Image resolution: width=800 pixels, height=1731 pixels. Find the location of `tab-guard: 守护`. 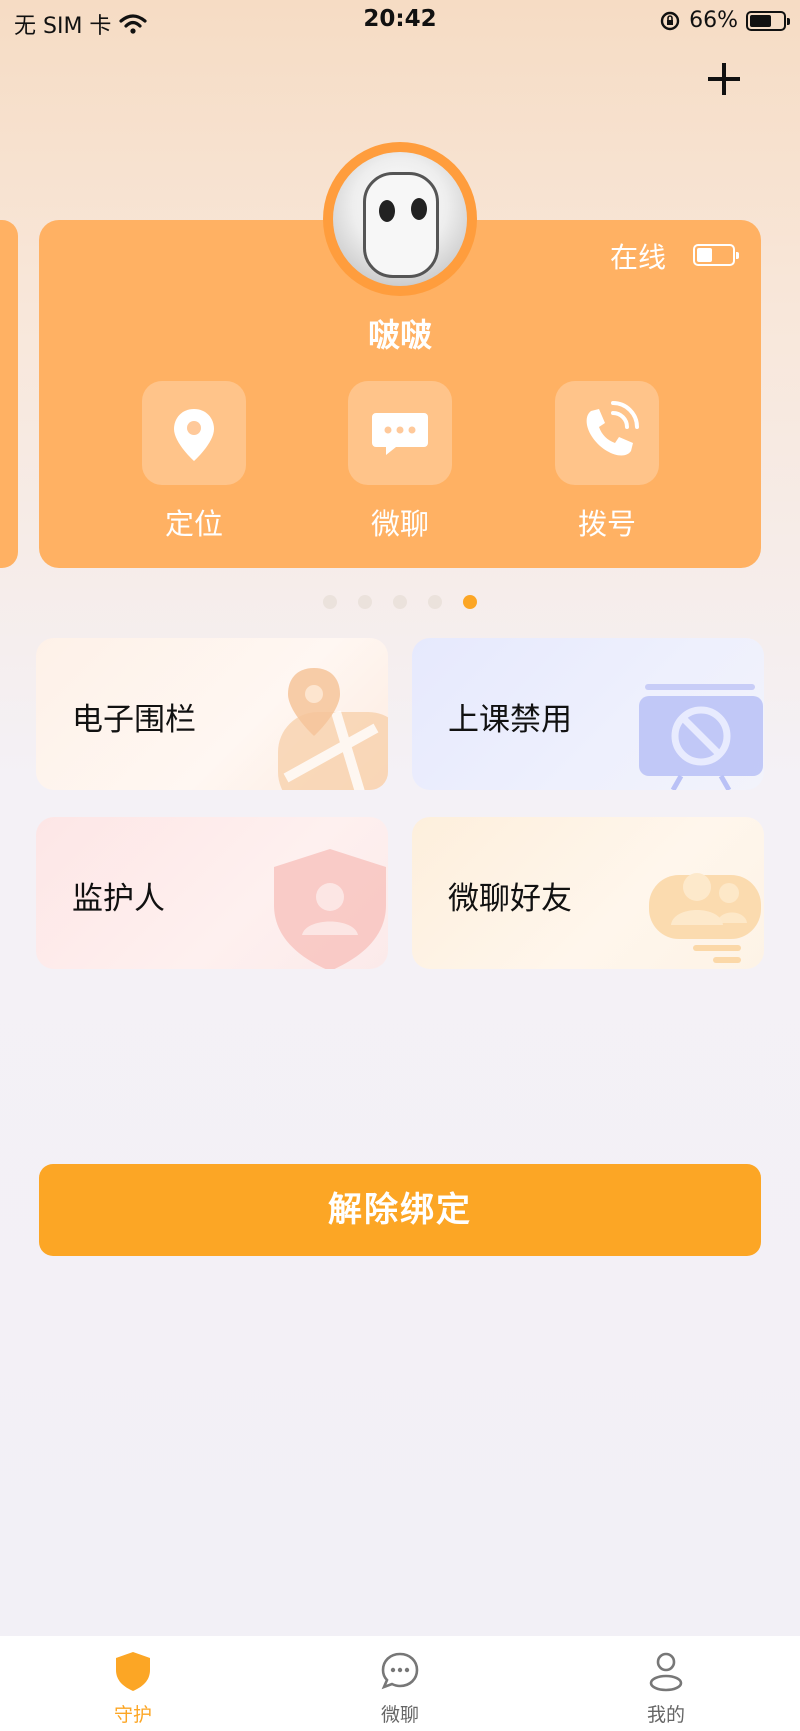

tab-guard: 守护 is located at coordinates (133, 1688).